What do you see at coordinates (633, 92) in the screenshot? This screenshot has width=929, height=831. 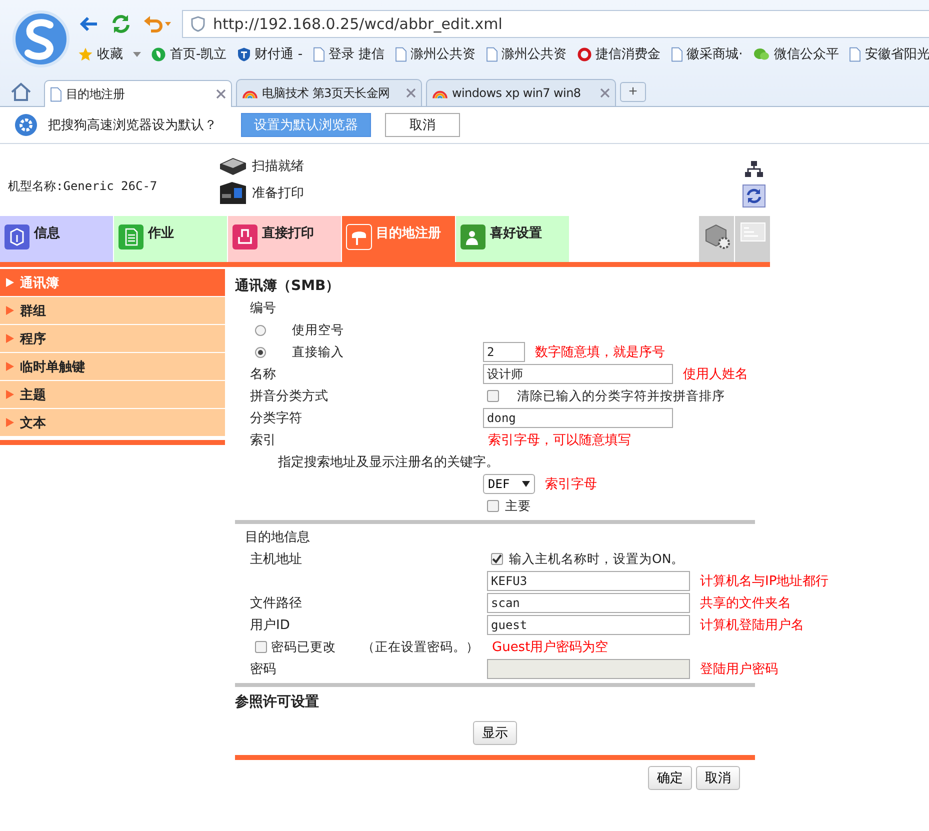 I see `new-tab-button: +` at bounding box center [633, 92].